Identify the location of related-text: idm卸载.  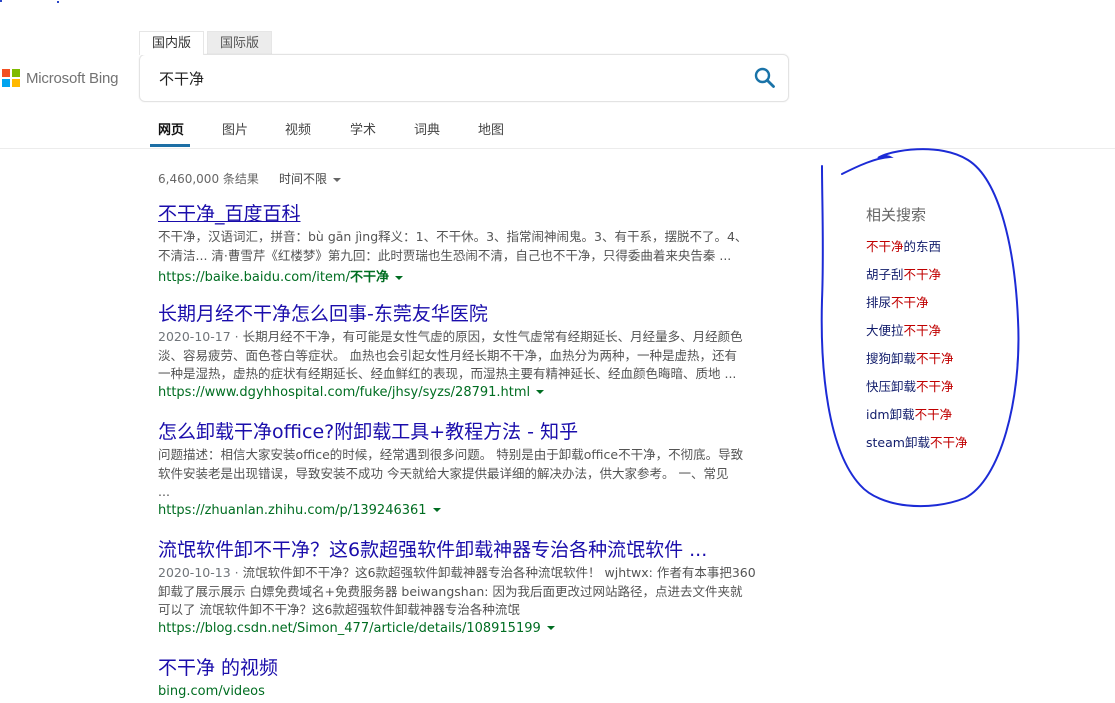
(890, 414).